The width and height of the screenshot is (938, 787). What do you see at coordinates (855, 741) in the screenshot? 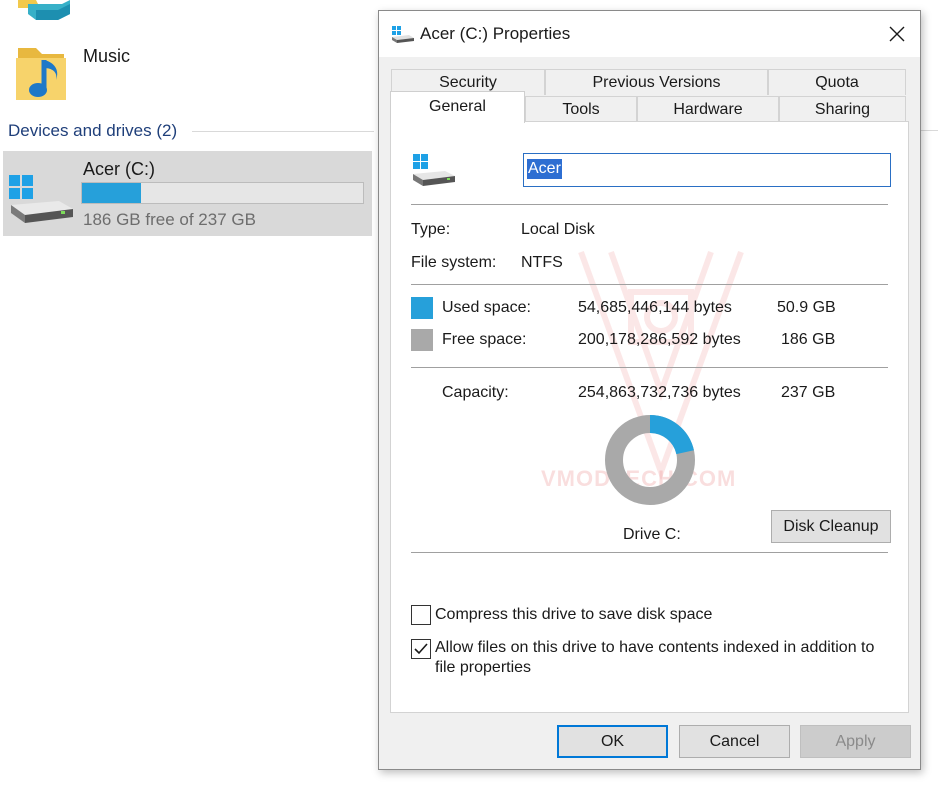
I see `apply-button: Apply` at bounding box center [855, 741].